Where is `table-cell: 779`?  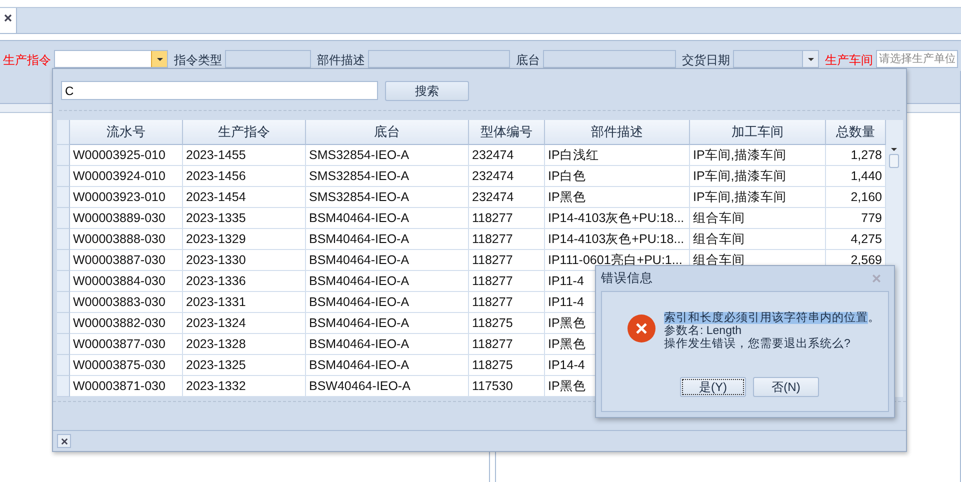
table-cell: 779 is located at coordinates (856, 218).